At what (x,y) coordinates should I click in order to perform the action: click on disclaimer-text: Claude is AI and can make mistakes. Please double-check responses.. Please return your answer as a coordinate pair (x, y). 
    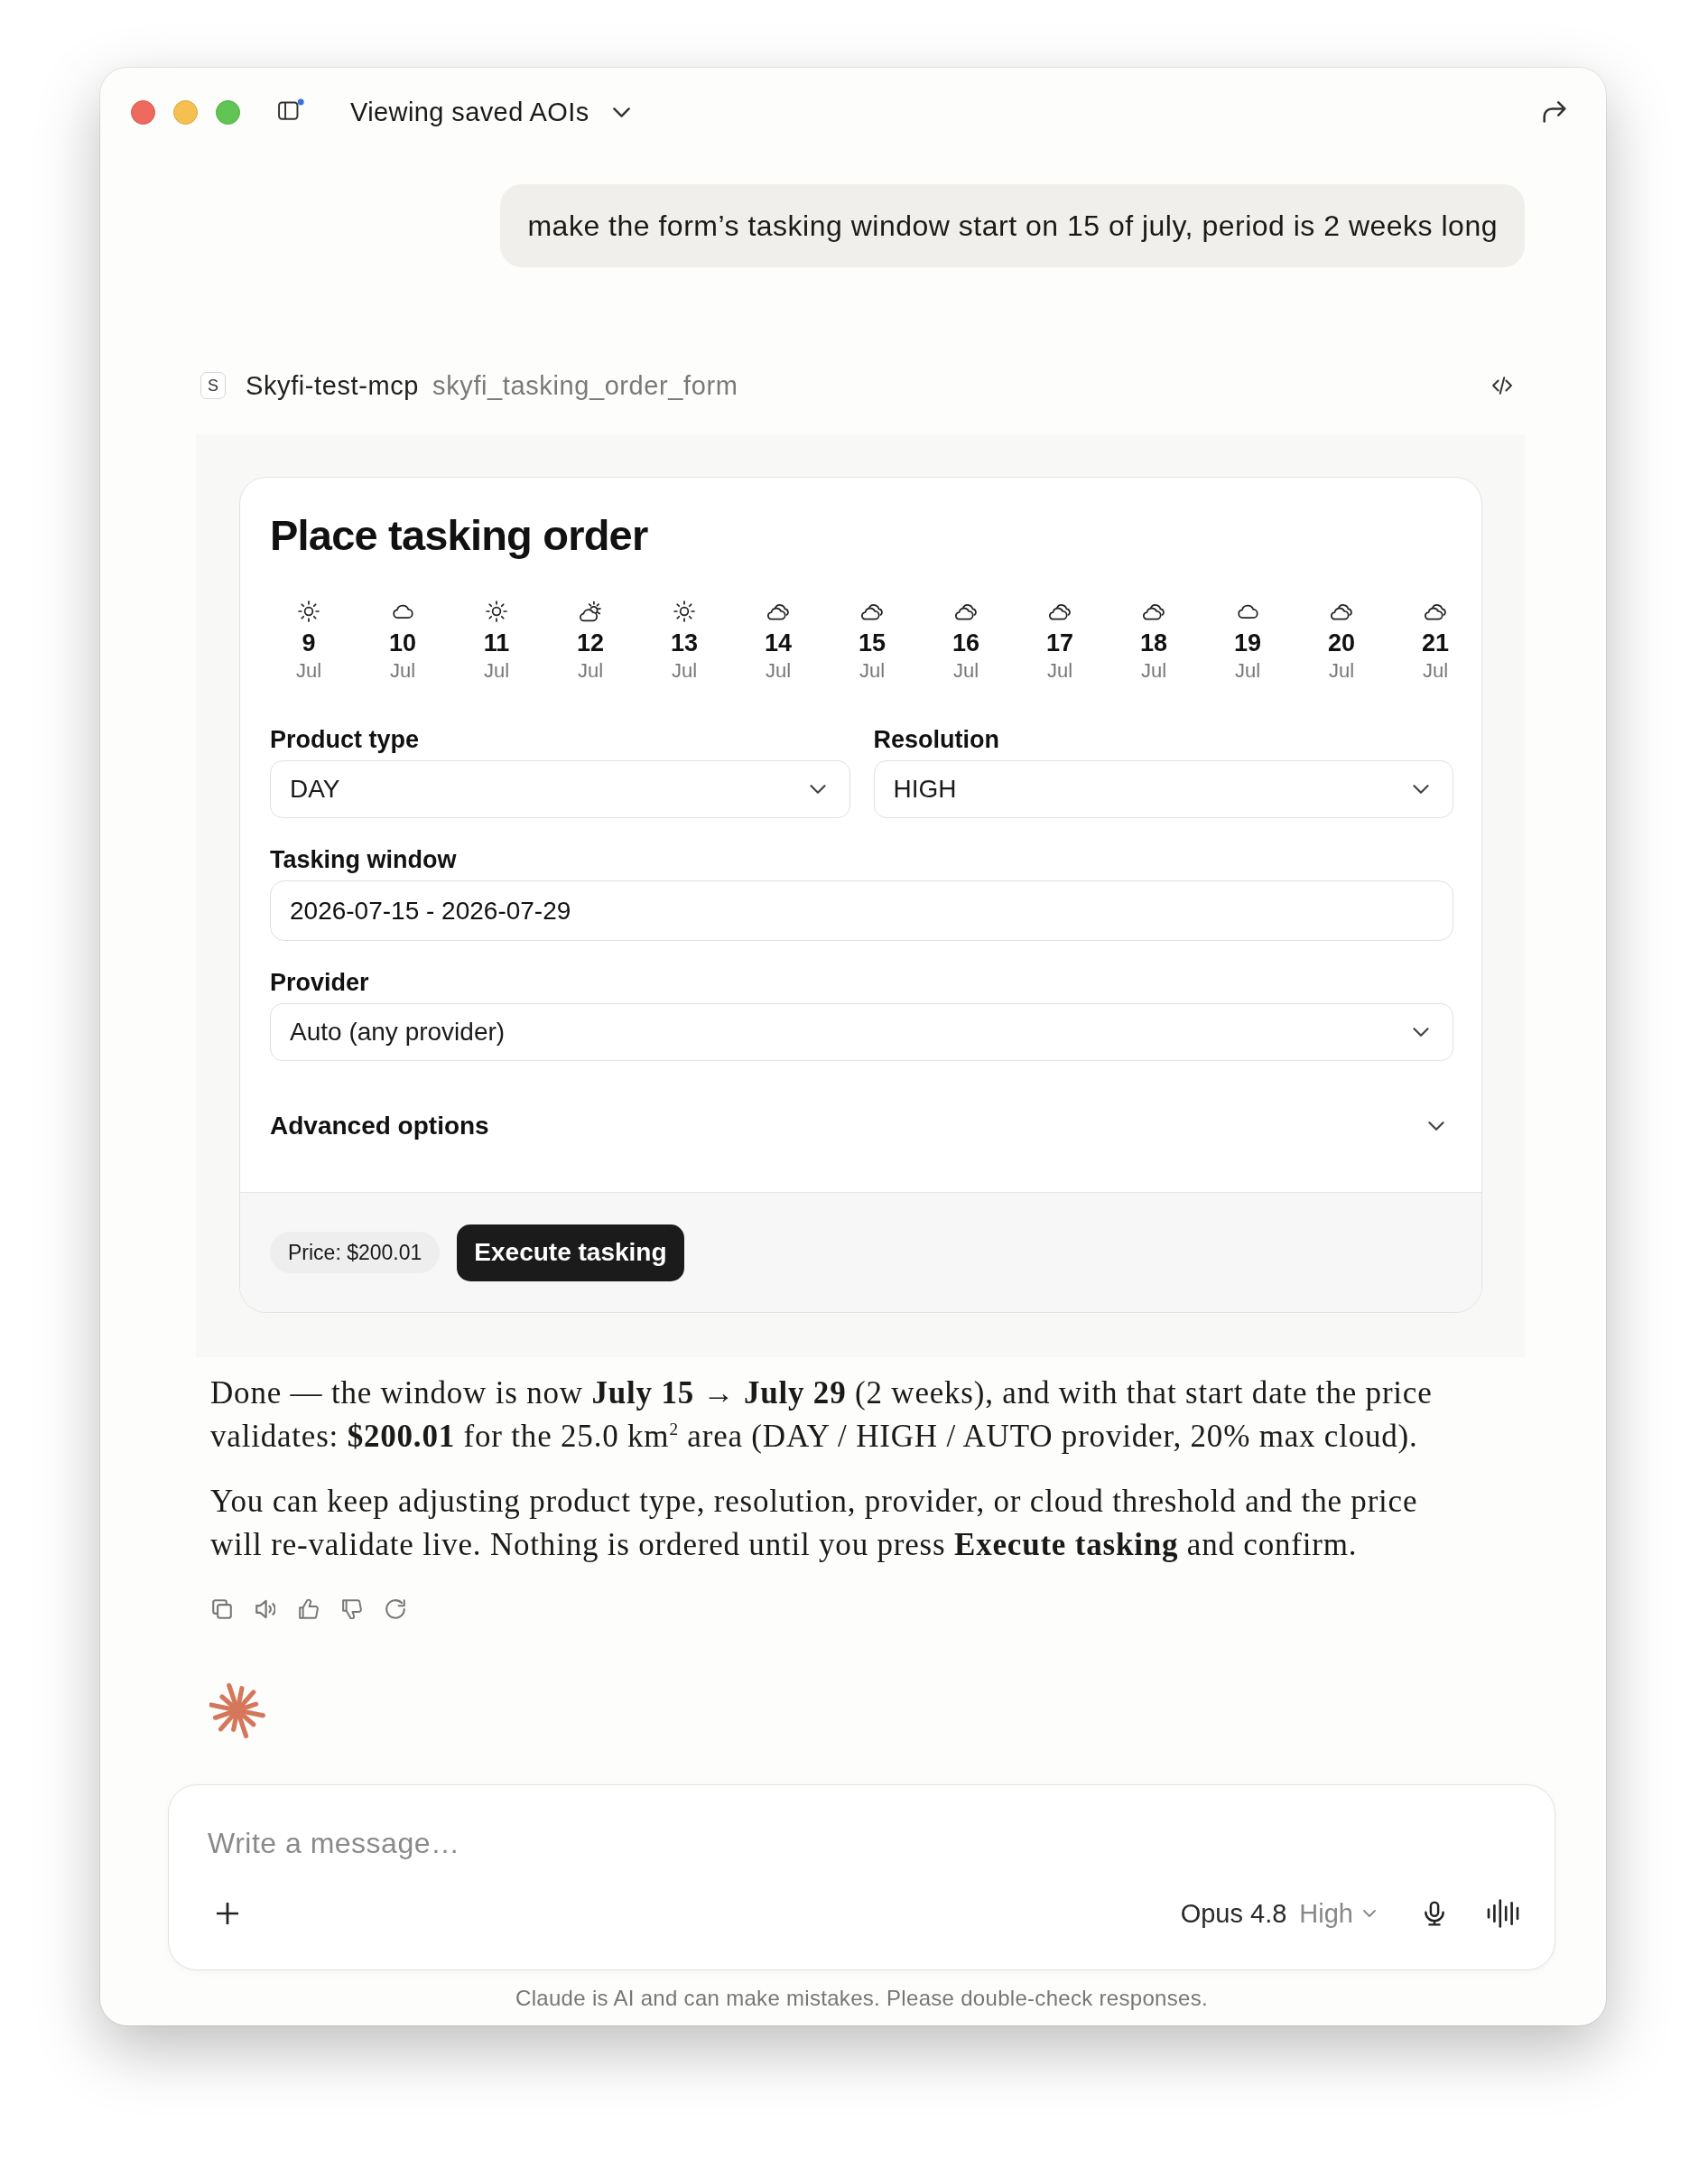
    Looking at the image, I should click on (862, 1998).